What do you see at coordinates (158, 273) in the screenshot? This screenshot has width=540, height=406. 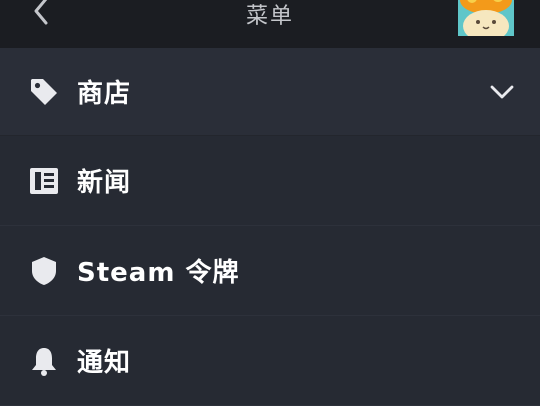 I see `menu-item-label: Steam 令牌` at bounding box center [158, 273].